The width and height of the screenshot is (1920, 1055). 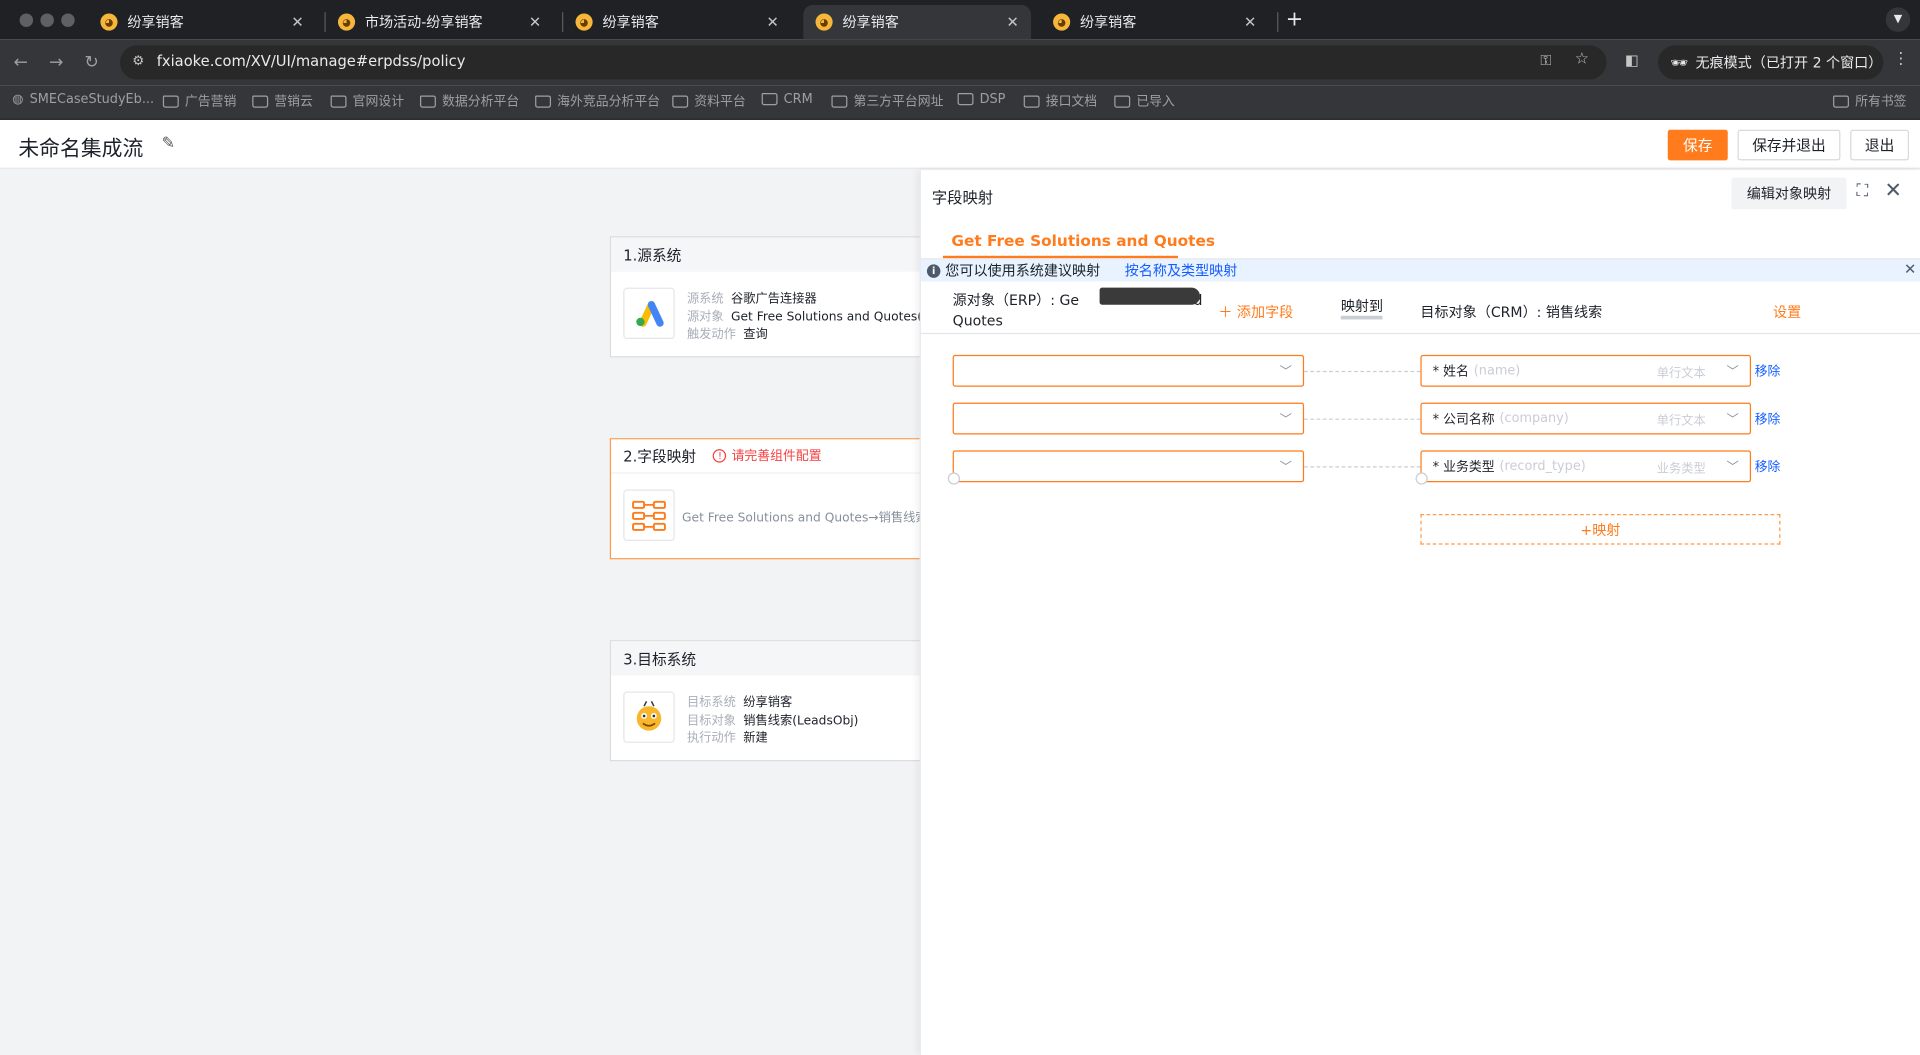 What do you see at coordinates (1362, 371) in the screenshot?
I see `mapping-connector` at bounding box center [1362, 371].